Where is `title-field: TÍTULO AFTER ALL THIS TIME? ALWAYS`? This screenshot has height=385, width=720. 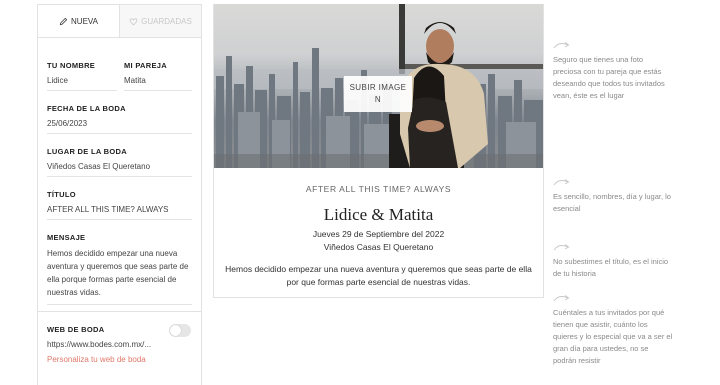 title-field: TÍTULO AFTER ALL THIS TIME? ALWAYS is located at coordinates (119, 205).